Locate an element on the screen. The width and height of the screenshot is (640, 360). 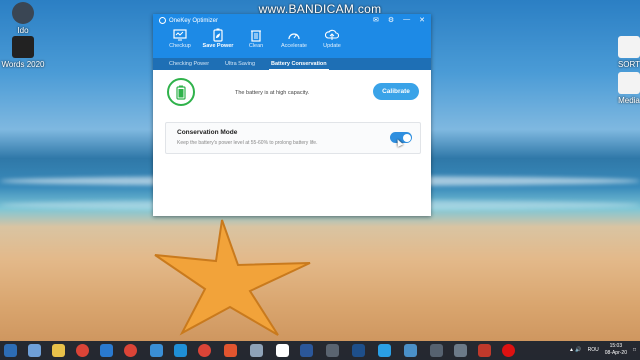
explorer-icon is located at coordinates (58, 350).